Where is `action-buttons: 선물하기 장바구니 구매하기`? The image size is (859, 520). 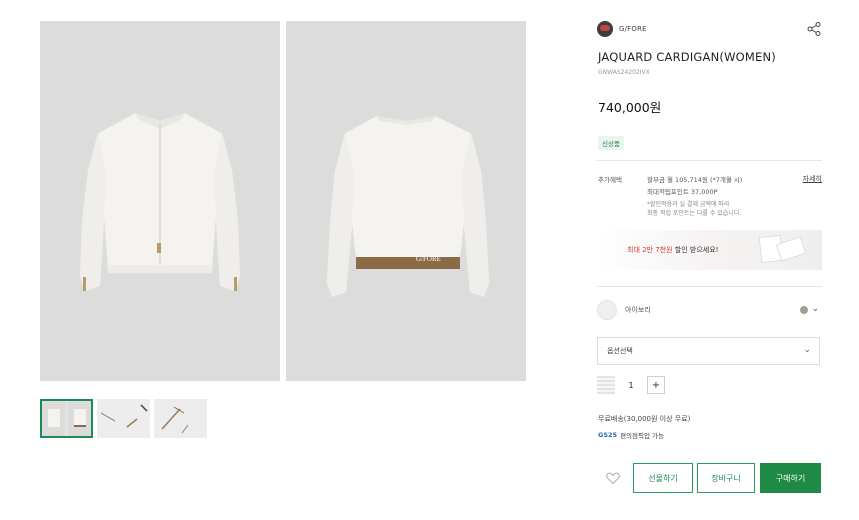 action-buttons: 선물하기 장바구니 구매하기 is located at coordinates (711, 478).